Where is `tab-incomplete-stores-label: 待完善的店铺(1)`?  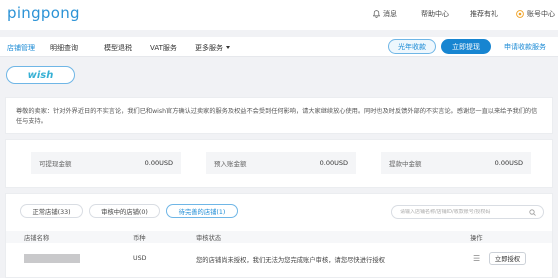
tab-incomplete-stores-label: 待完善的店铺(1) is located at coordinates (202, 212).